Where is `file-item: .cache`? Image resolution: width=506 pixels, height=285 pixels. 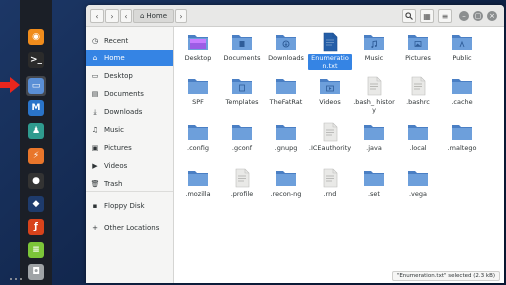 file-item: .cache is located at coordinates (462, 97).